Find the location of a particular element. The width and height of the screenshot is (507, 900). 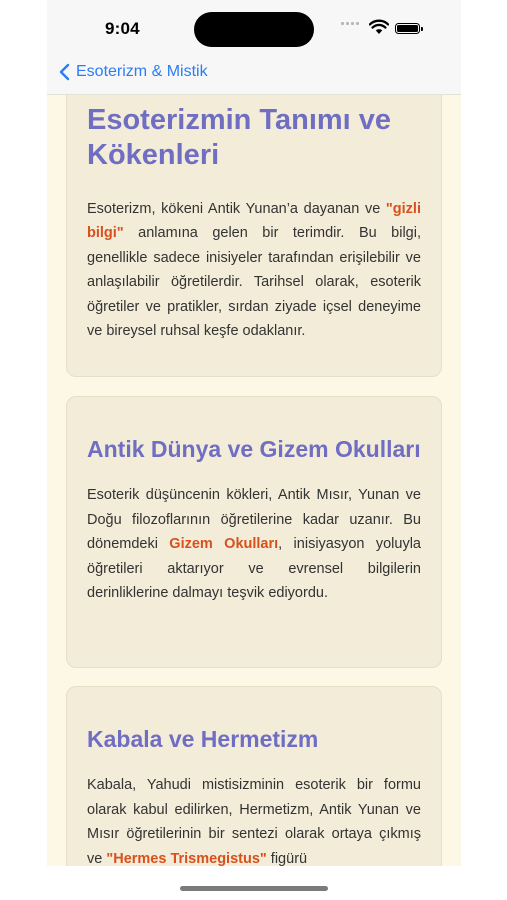

dynamic-island is located at coordinates (254, 29).